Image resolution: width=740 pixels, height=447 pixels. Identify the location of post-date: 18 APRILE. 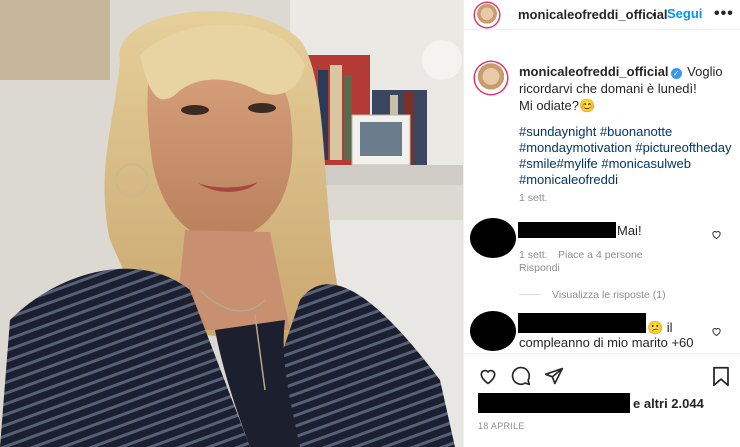
(501, 426).